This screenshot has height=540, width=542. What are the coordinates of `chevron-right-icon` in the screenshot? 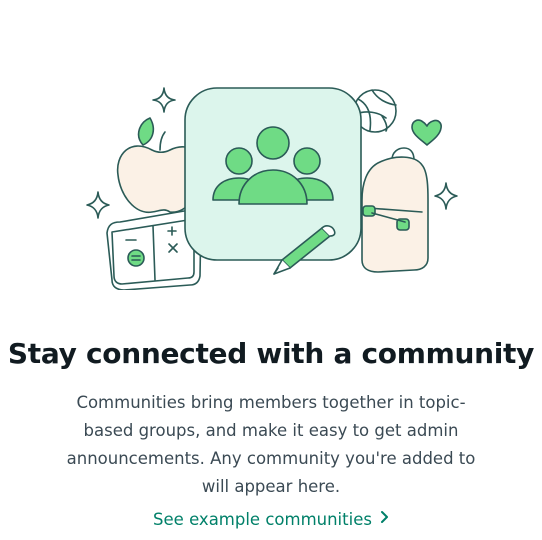 It's located at (384, 519).